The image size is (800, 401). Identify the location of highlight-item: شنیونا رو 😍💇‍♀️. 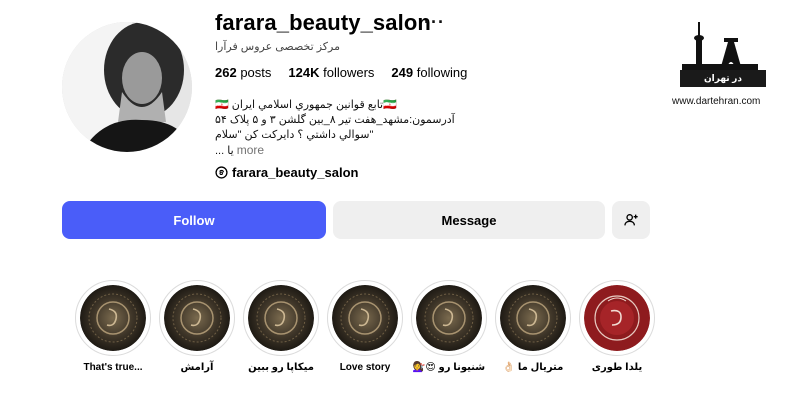
(449, 326).